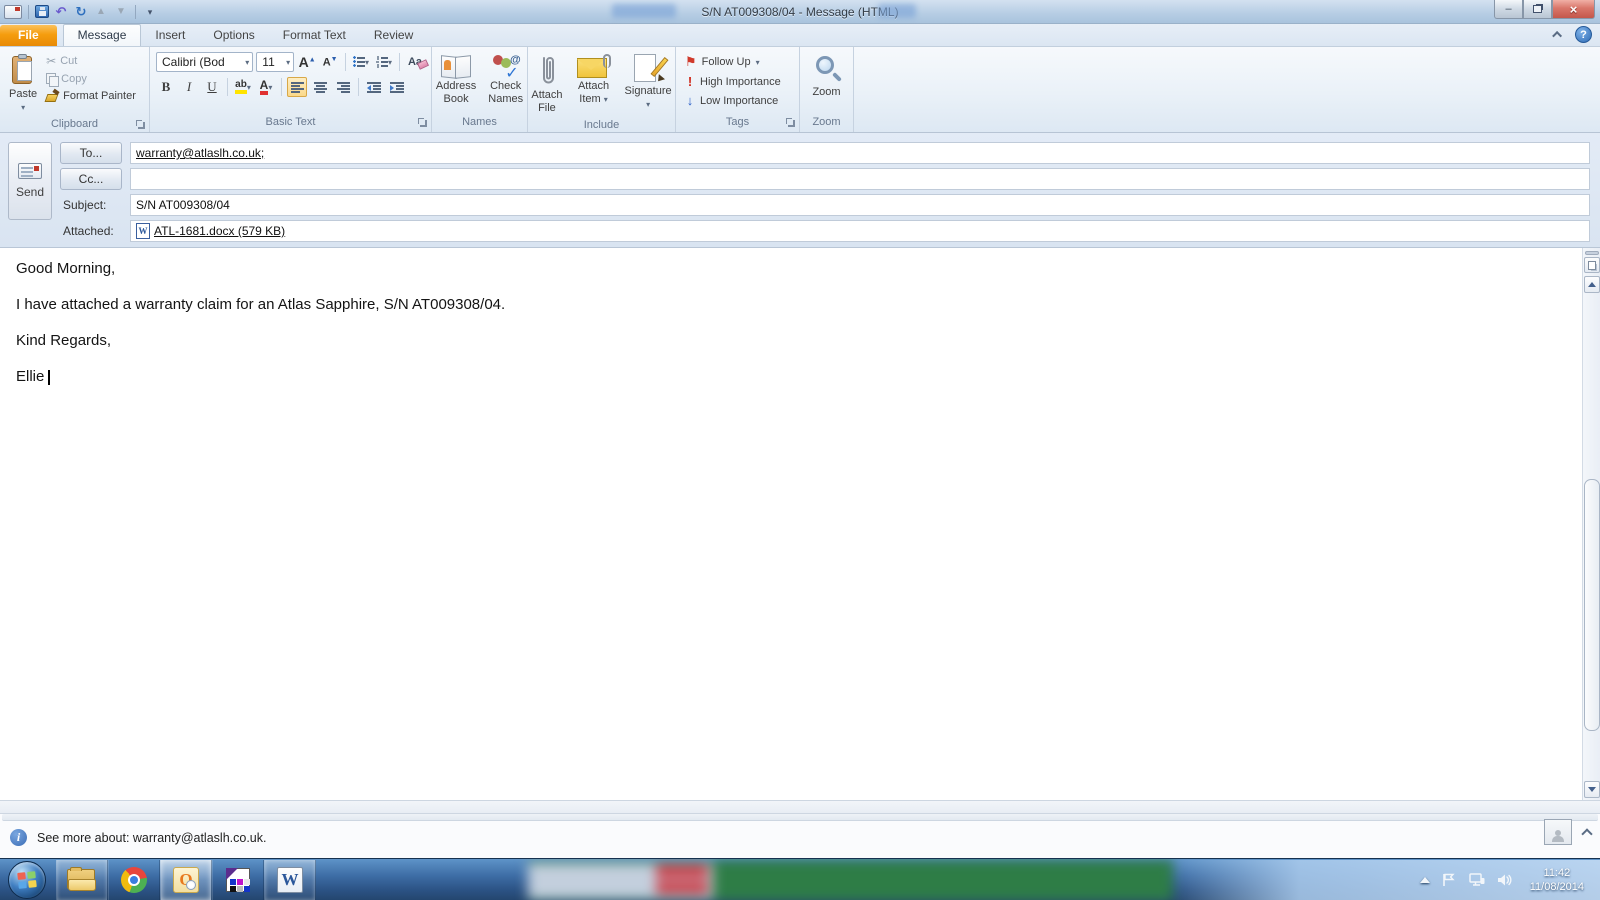 This screenshot has height=900, width=1600. Describe the element at coordinates (238, 879) in the screenshot. I see `taskbar-app-button` at that location.